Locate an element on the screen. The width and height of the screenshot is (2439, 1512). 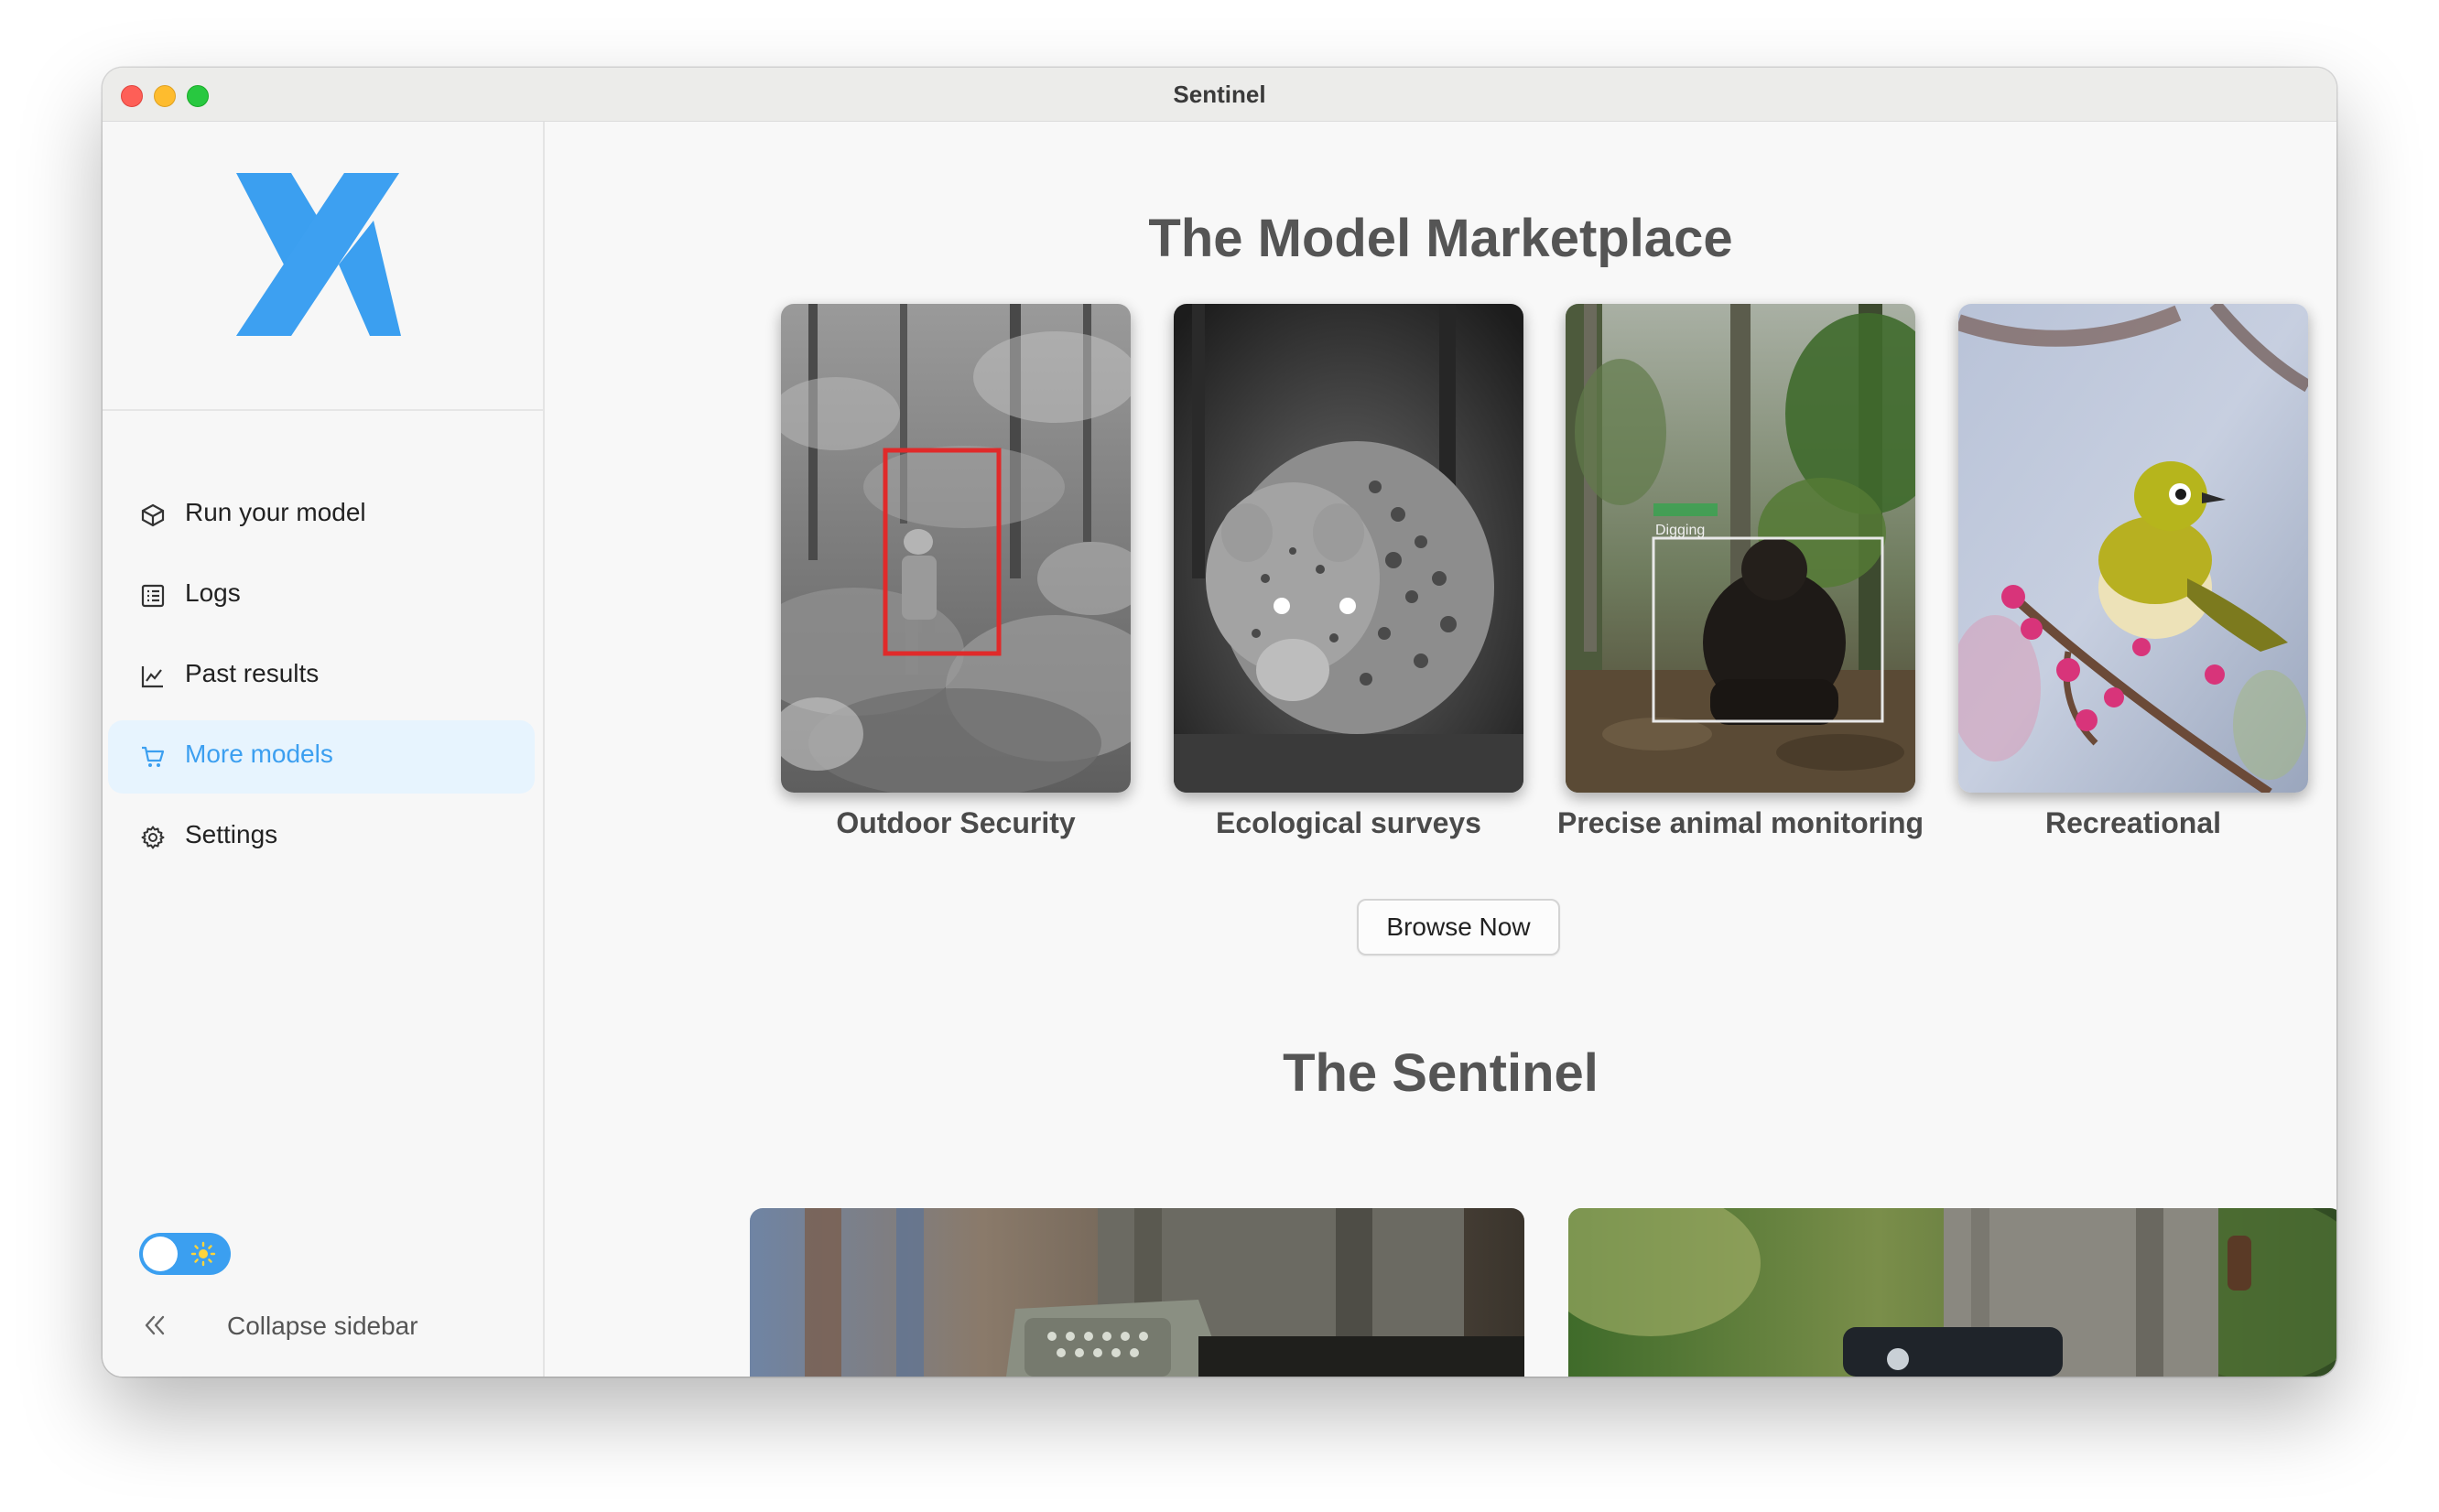
theme-toggle is located at coordinates (185, 1254).